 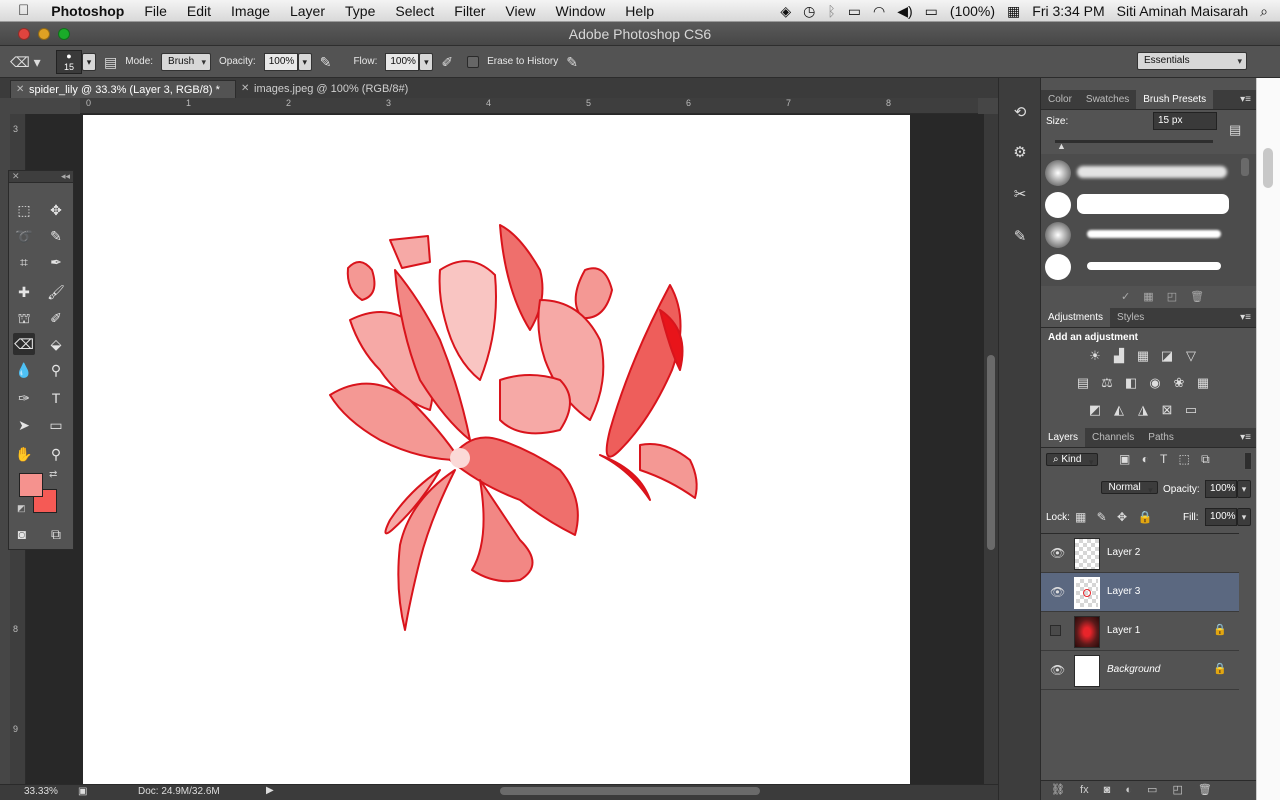 I want to click on spotlight-icon: ⌕, so click(x=1264, y=11).